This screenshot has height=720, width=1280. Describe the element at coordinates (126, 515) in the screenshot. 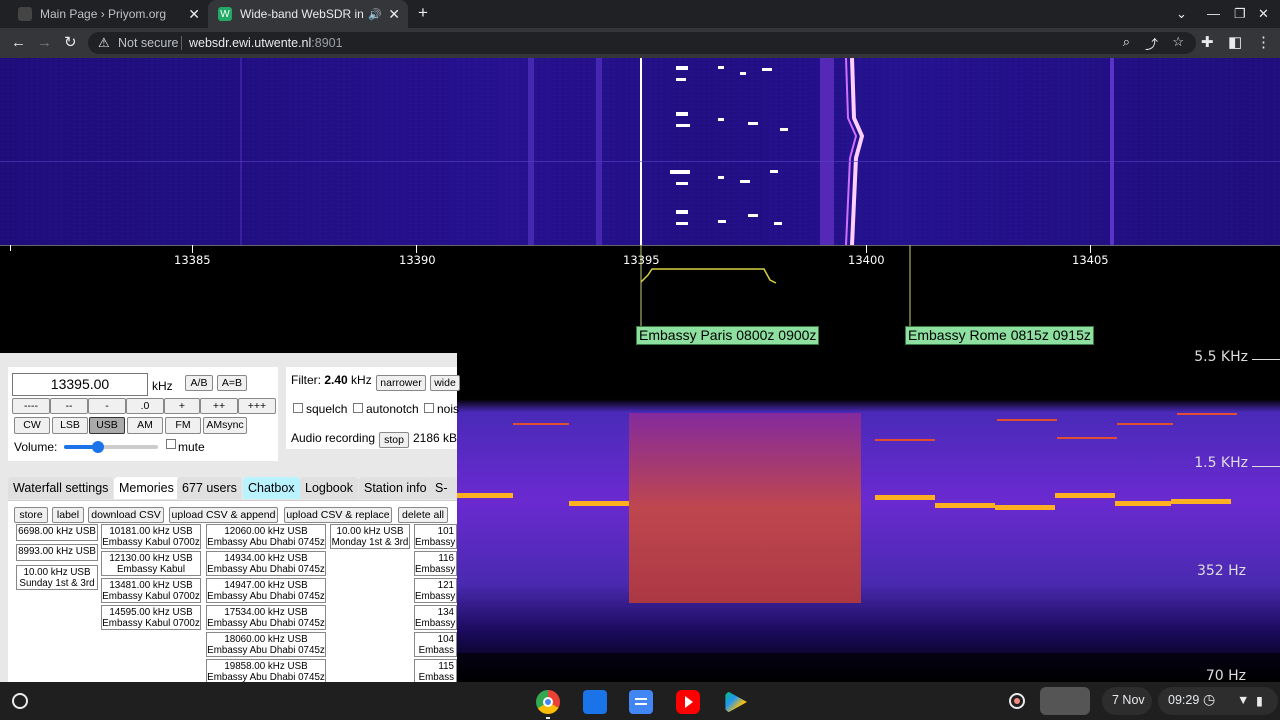

I see `download-csv-button: download CSV` at that location.